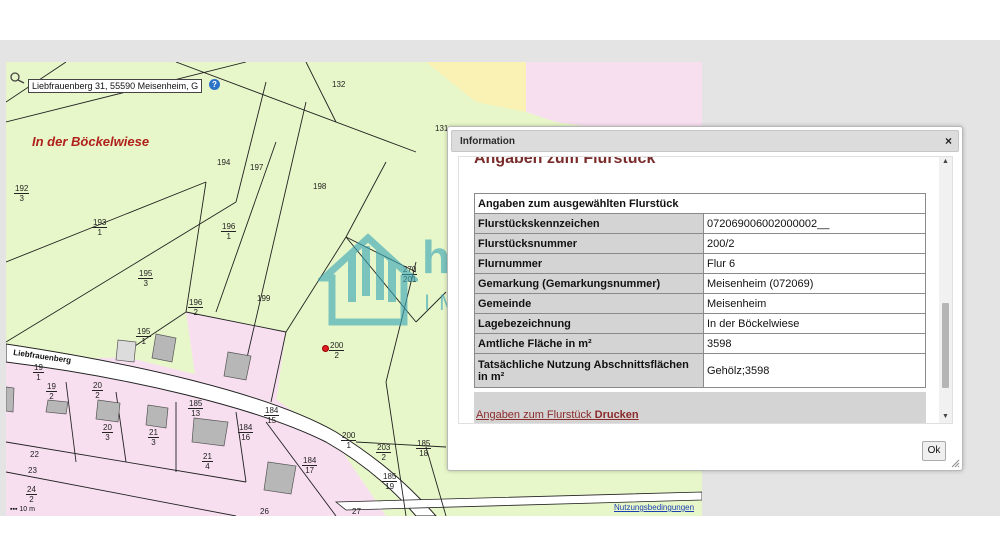 The height and width of the screenshot is (556, 1000). Describe the element at coordinates (224, 162) in the screenshot. I see `parcel-number: 194` at that location.